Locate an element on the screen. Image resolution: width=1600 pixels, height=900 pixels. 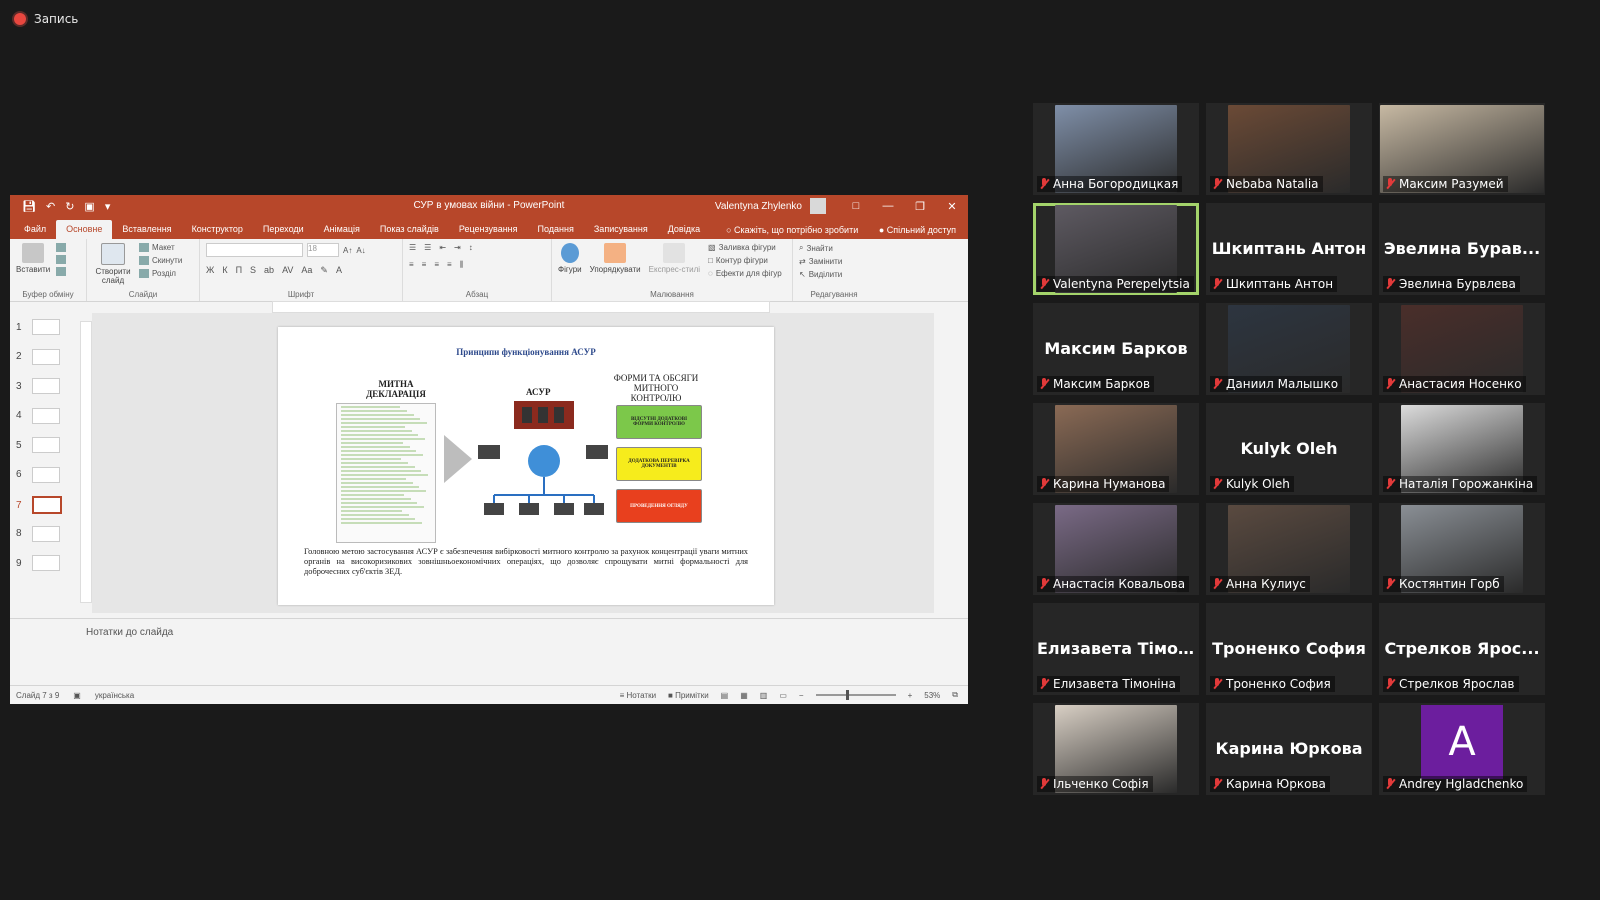
columns-icon: ⫼ is located at coordinates (462, 265).